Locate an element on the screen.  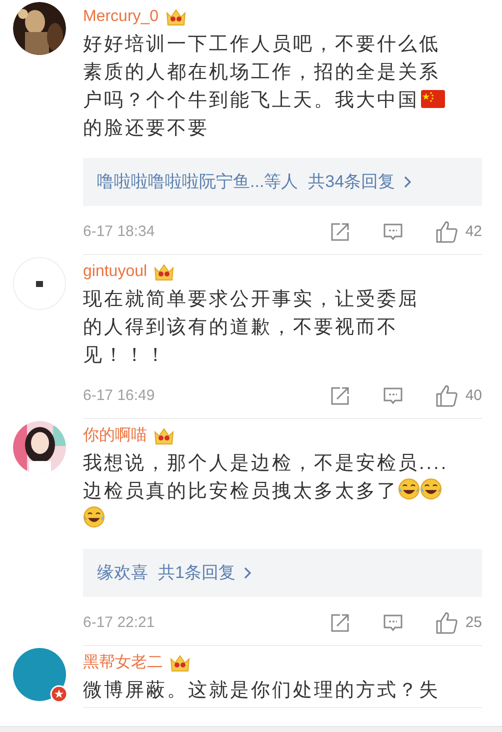
replies-panel: 缘欢喜 共1条回复 is located at coordinates (282, 573).